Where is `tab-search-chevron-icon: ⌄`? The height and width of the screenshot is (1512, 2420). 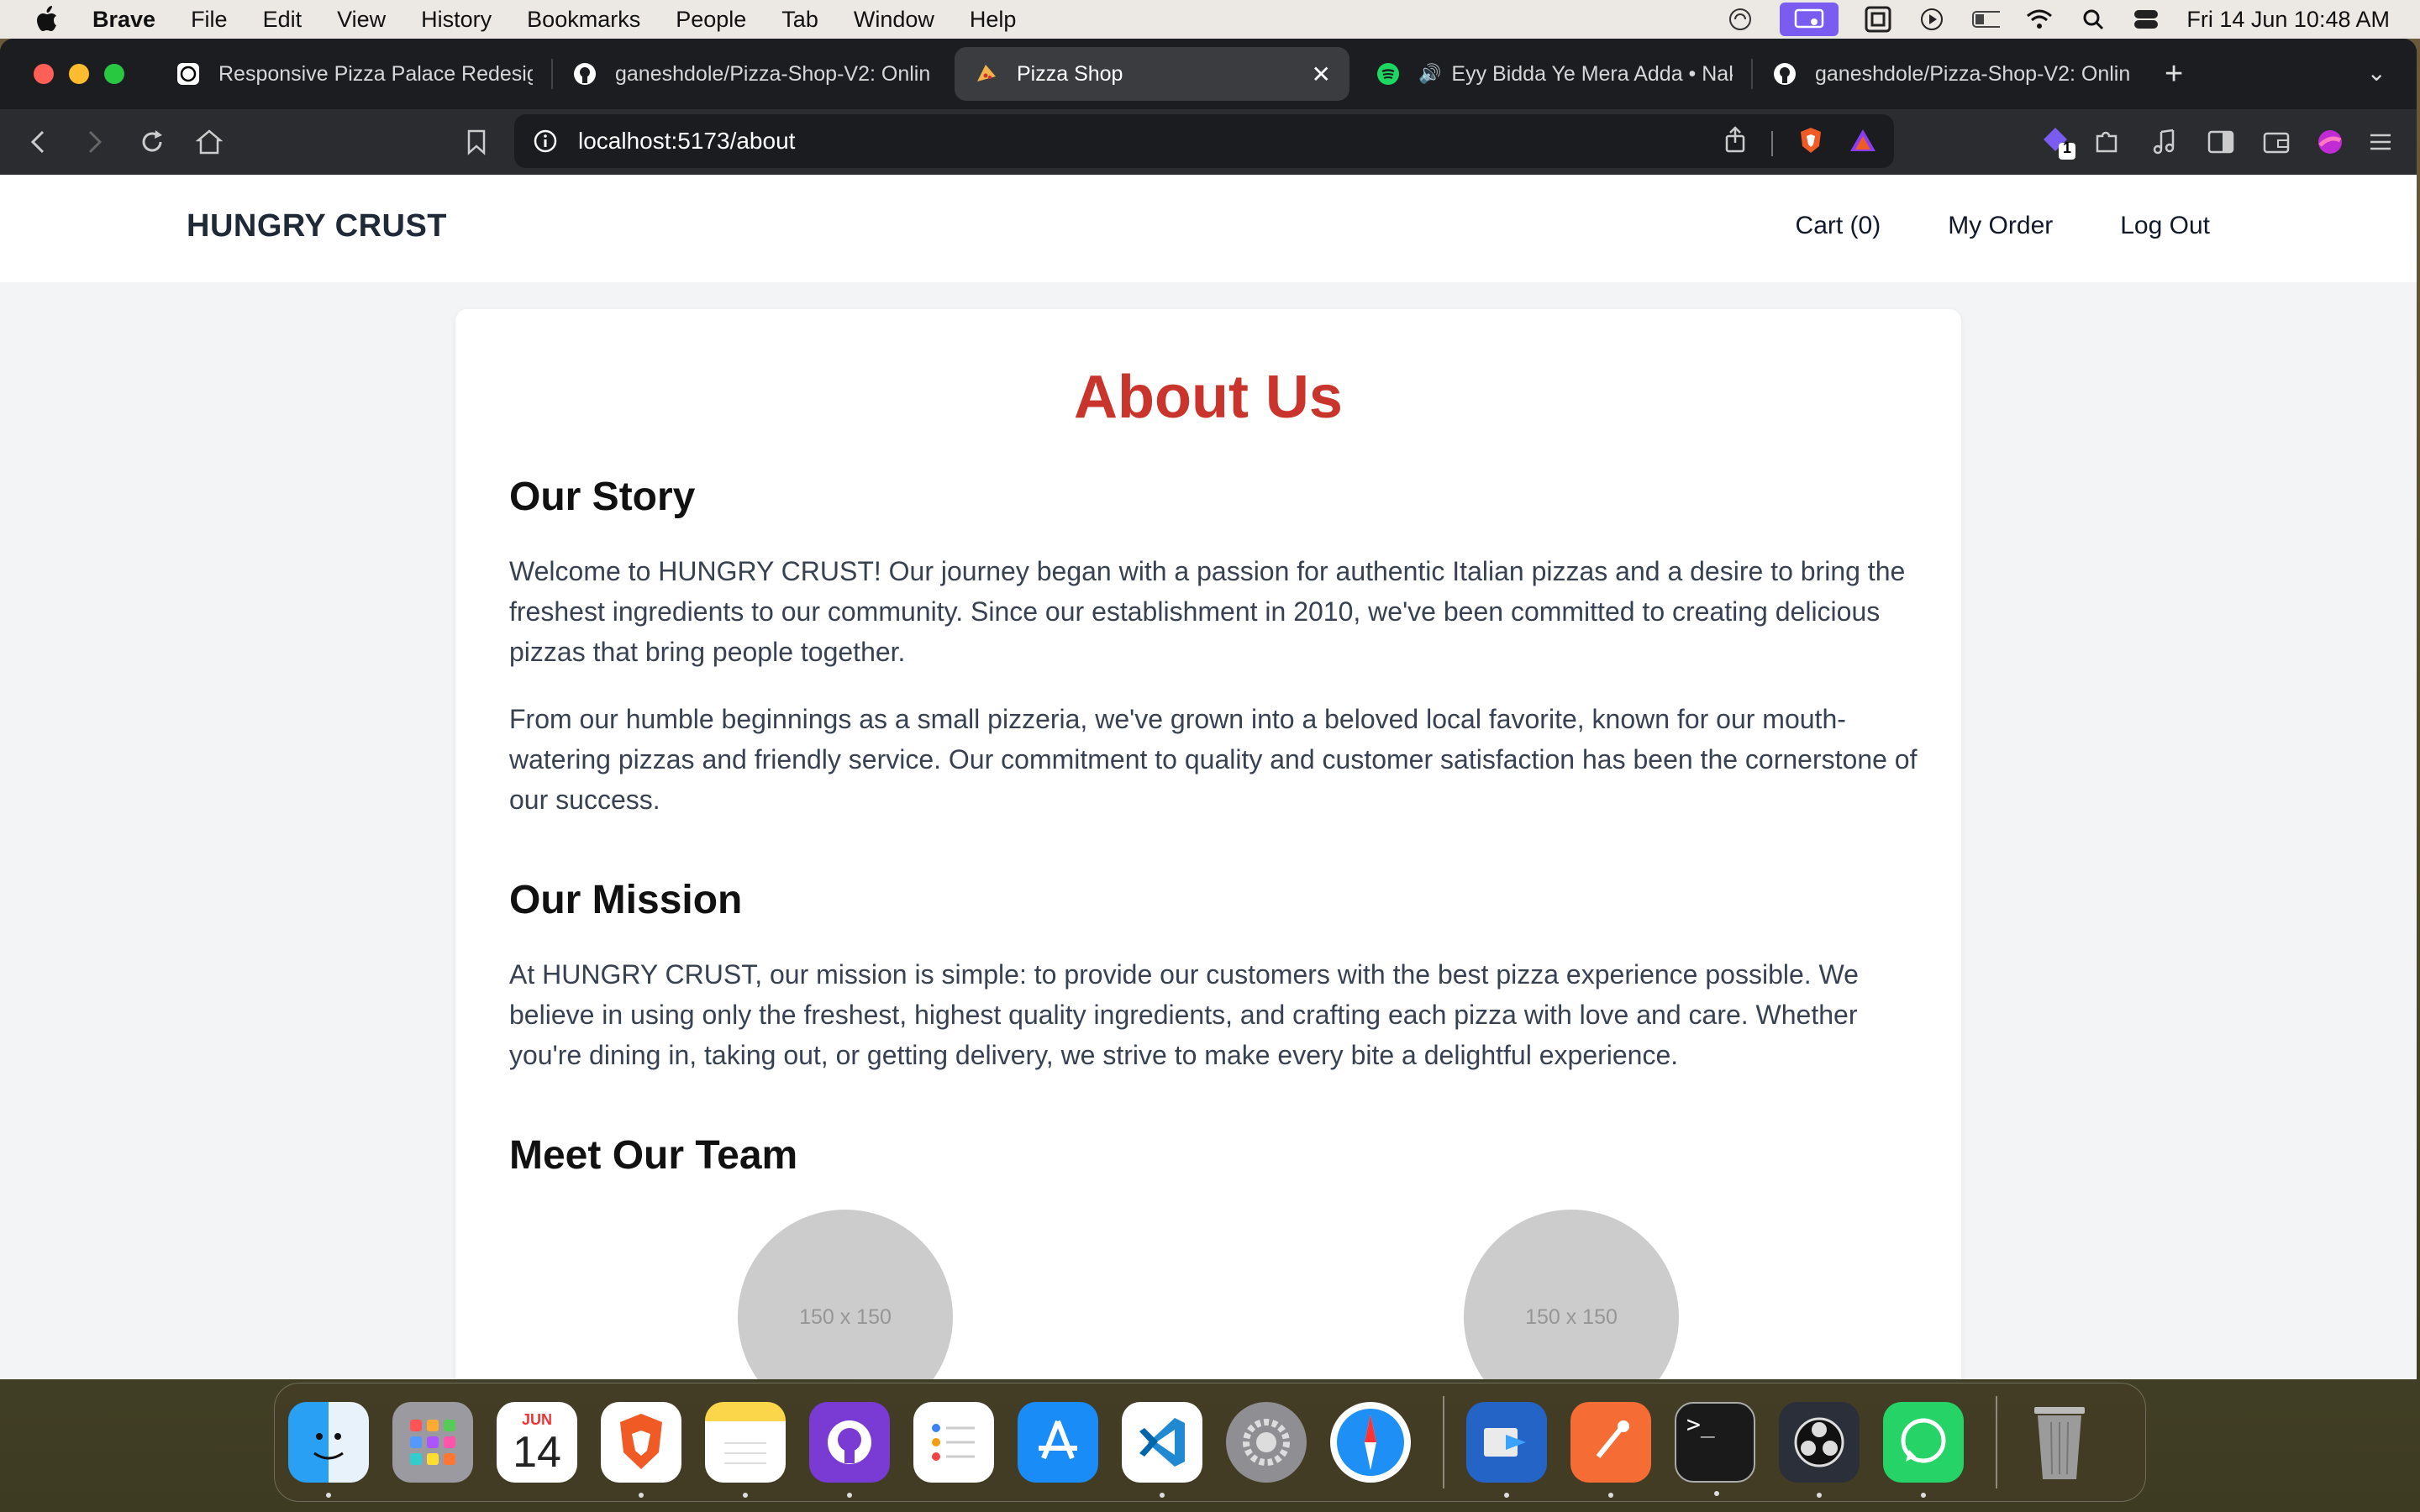
tab-search-chevron-icon: ⌄ is located at coordinates (2376, 73).